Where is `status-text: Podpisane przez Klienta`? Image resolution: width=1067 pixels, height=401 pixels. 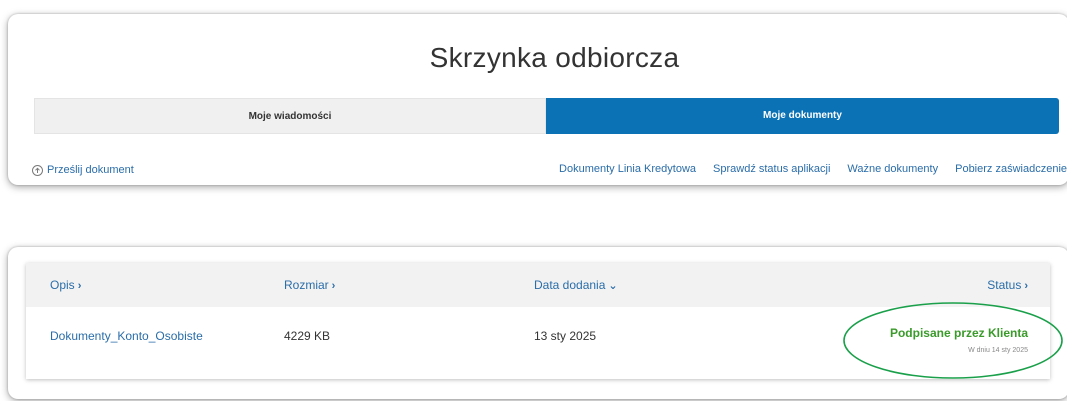 status-text: Podpisane przez Klienta is located at coordinates (958, 333).